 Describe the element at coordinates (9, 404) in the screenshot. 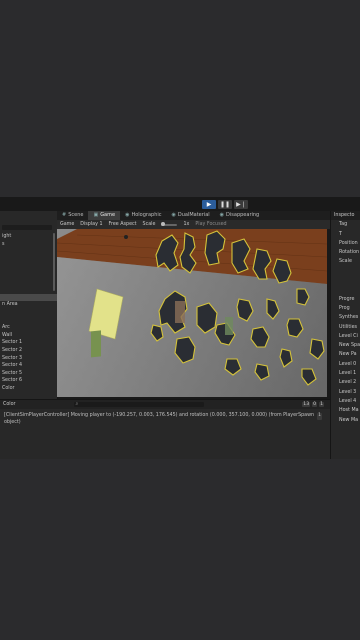

I see `console-options-dropdown: Color` at that location.